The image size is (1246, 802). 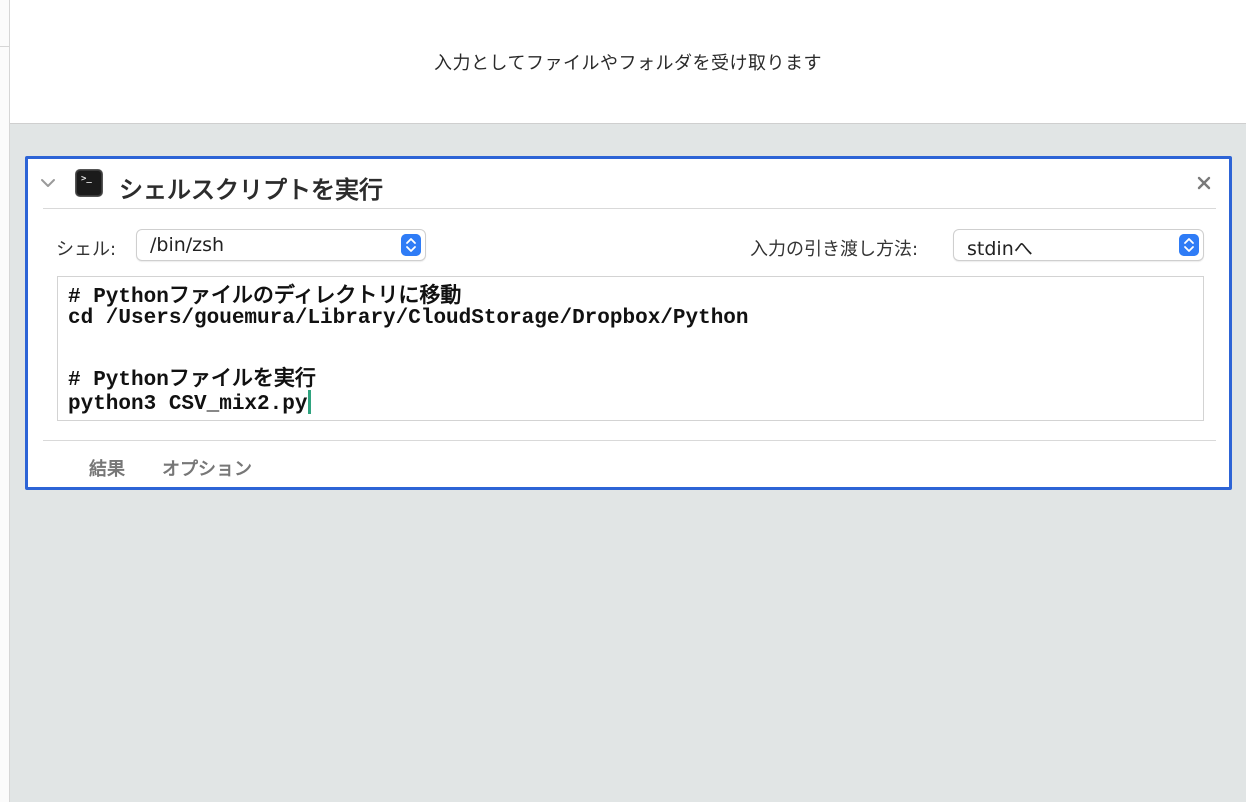 I want to click on action-header: >_ シェルスクリプトを実行, so click(x=628, y=184).